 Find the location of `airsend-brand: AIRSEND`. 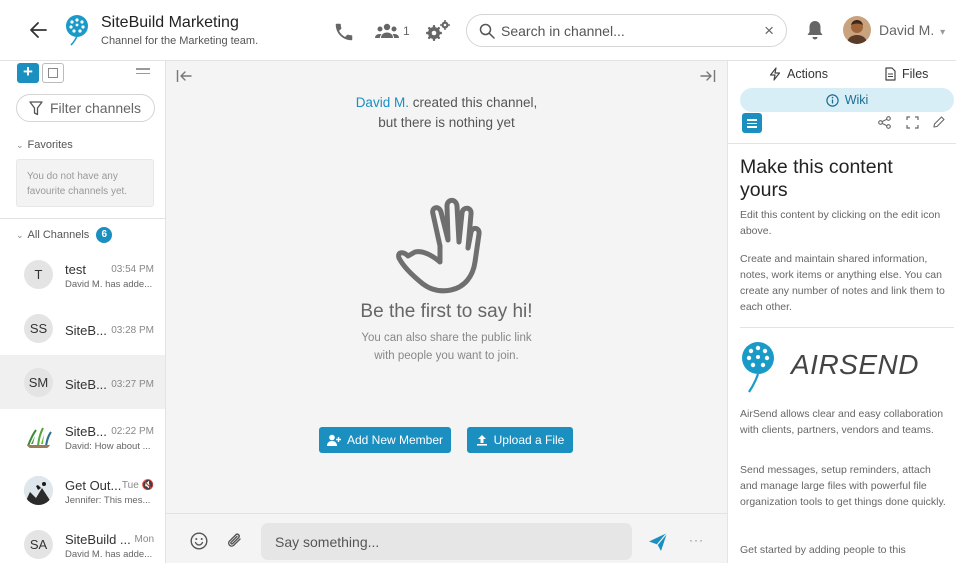

airsend-brand: AIRSEND is located at coordinates (855, 364).